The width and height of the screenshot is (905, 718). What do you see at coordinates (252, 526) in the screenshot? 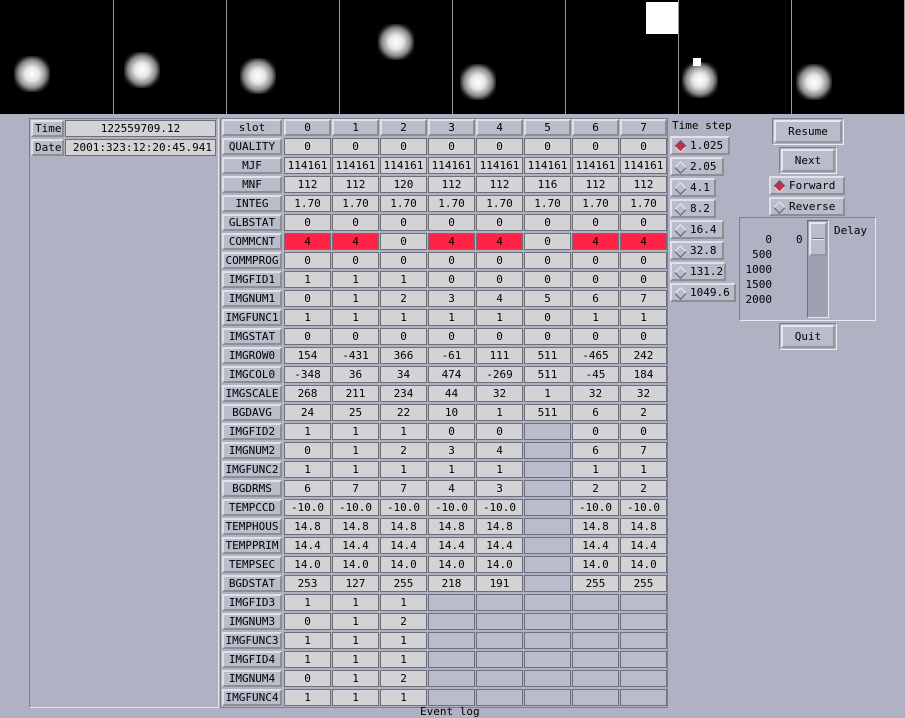
I see `row-header-temphous: TEMPHOUS` at bounding box center [252, 526].